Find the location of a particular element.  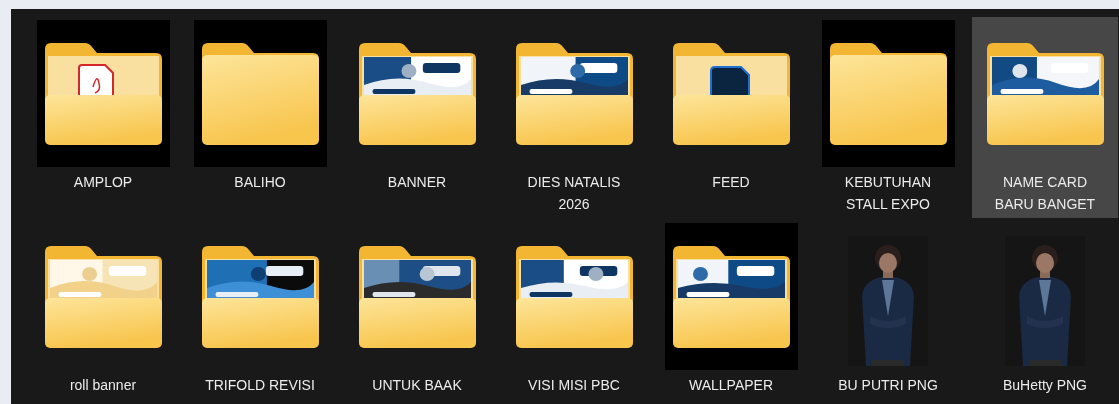

file-tile: VISI MISI PBC is located at coordinates (574, 312).